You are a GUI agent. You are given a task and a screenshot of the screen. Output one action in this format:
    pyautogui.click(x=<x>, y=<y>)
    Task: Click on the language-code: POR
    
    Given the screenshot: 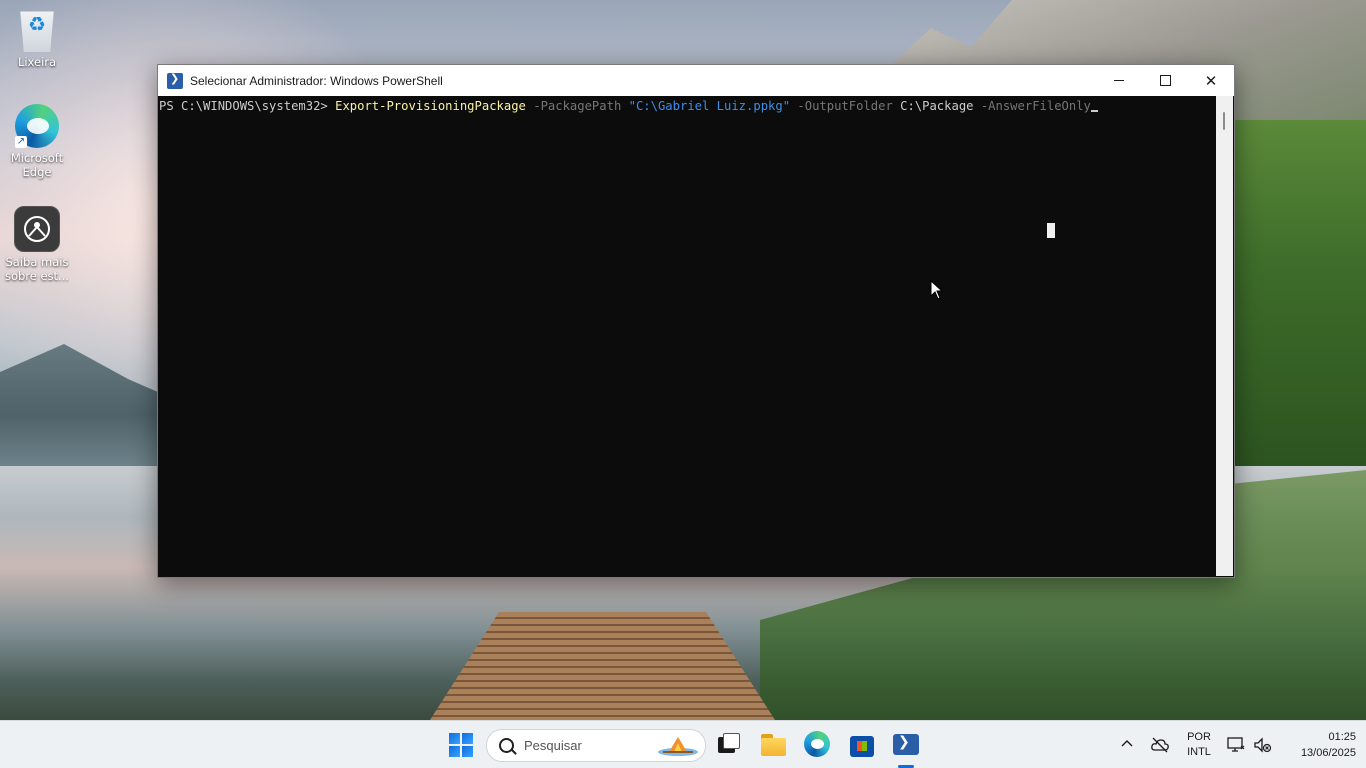 What is the action you would take?
    pyautogui.click(x=1199, y=737)
    